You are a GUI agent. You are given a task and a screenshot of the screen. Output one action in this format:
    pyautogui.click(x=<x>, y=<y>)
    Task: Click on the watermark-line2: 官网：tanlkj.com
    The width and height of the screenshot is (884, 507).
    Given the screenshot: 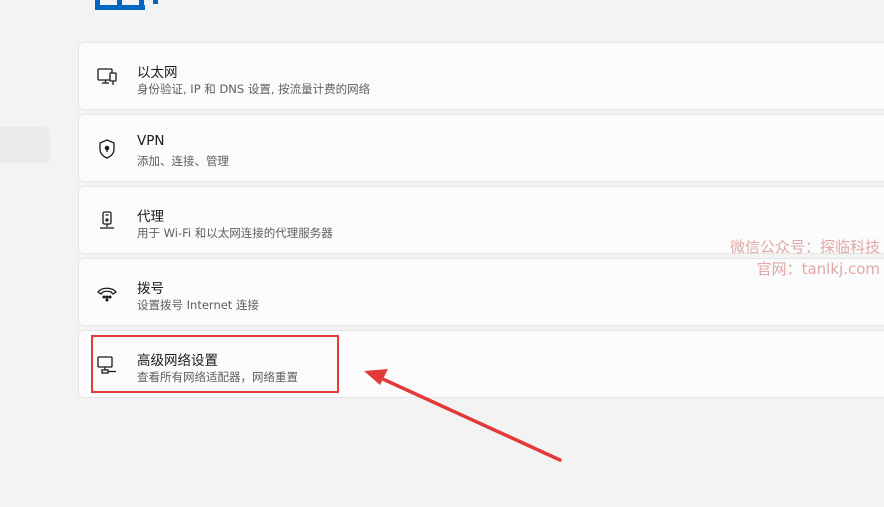 What is the action you would take?
    pyautogui.click(x=818, y=269)
    